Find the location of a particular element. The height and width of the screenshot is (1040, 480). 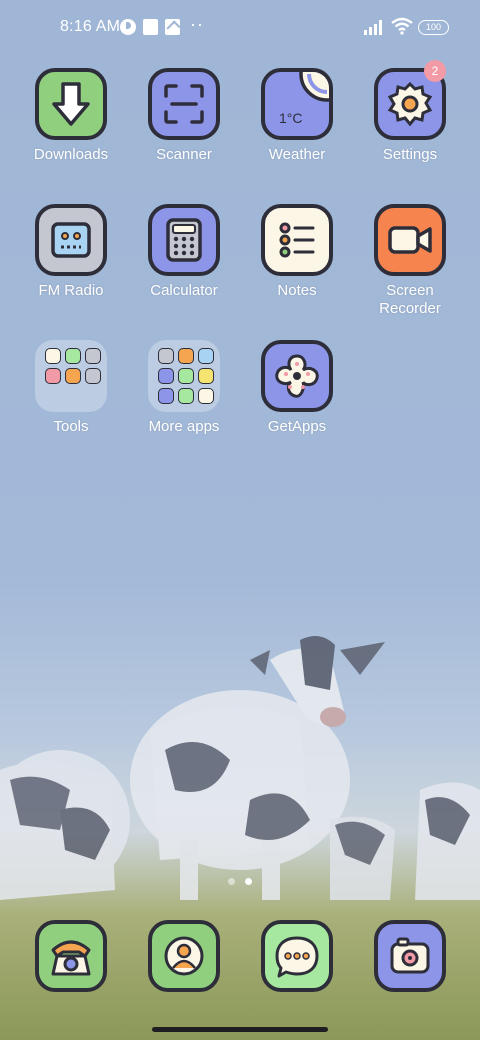

app-label: Scanner is located at coordinates (184, 154).